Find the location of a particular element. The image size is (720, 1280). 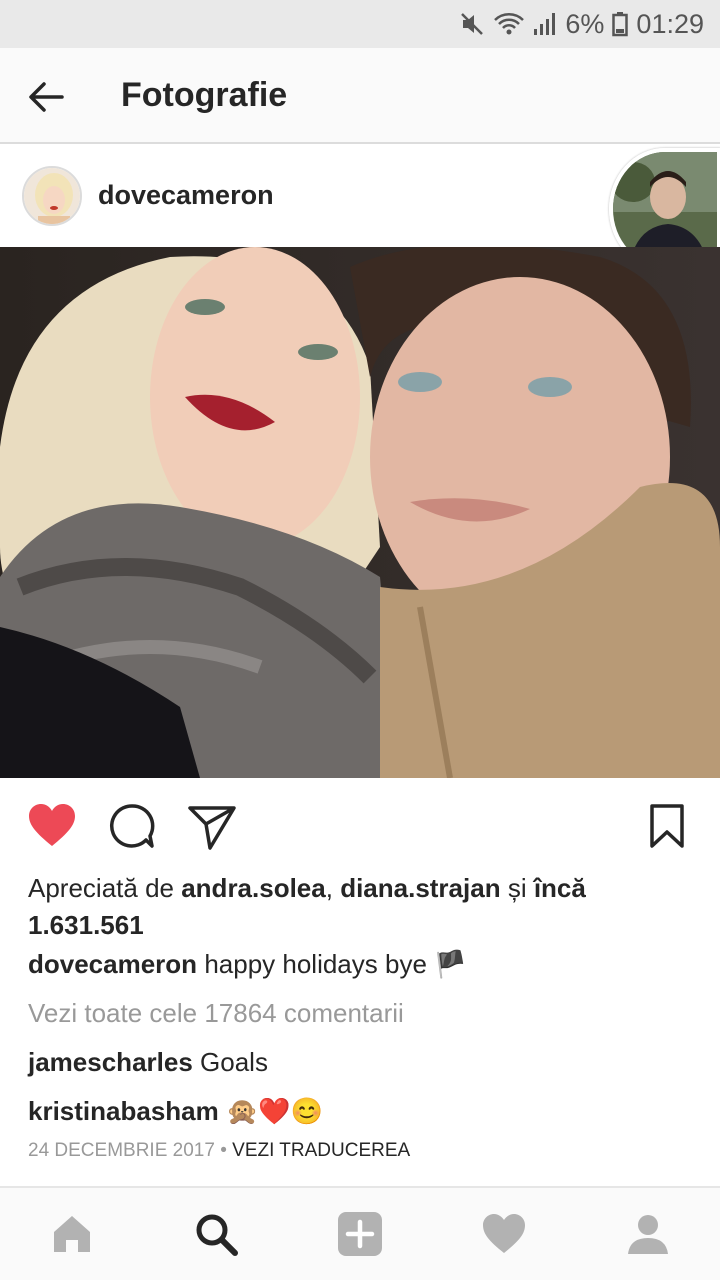

home-icon is located at coordinates (72, 1234).